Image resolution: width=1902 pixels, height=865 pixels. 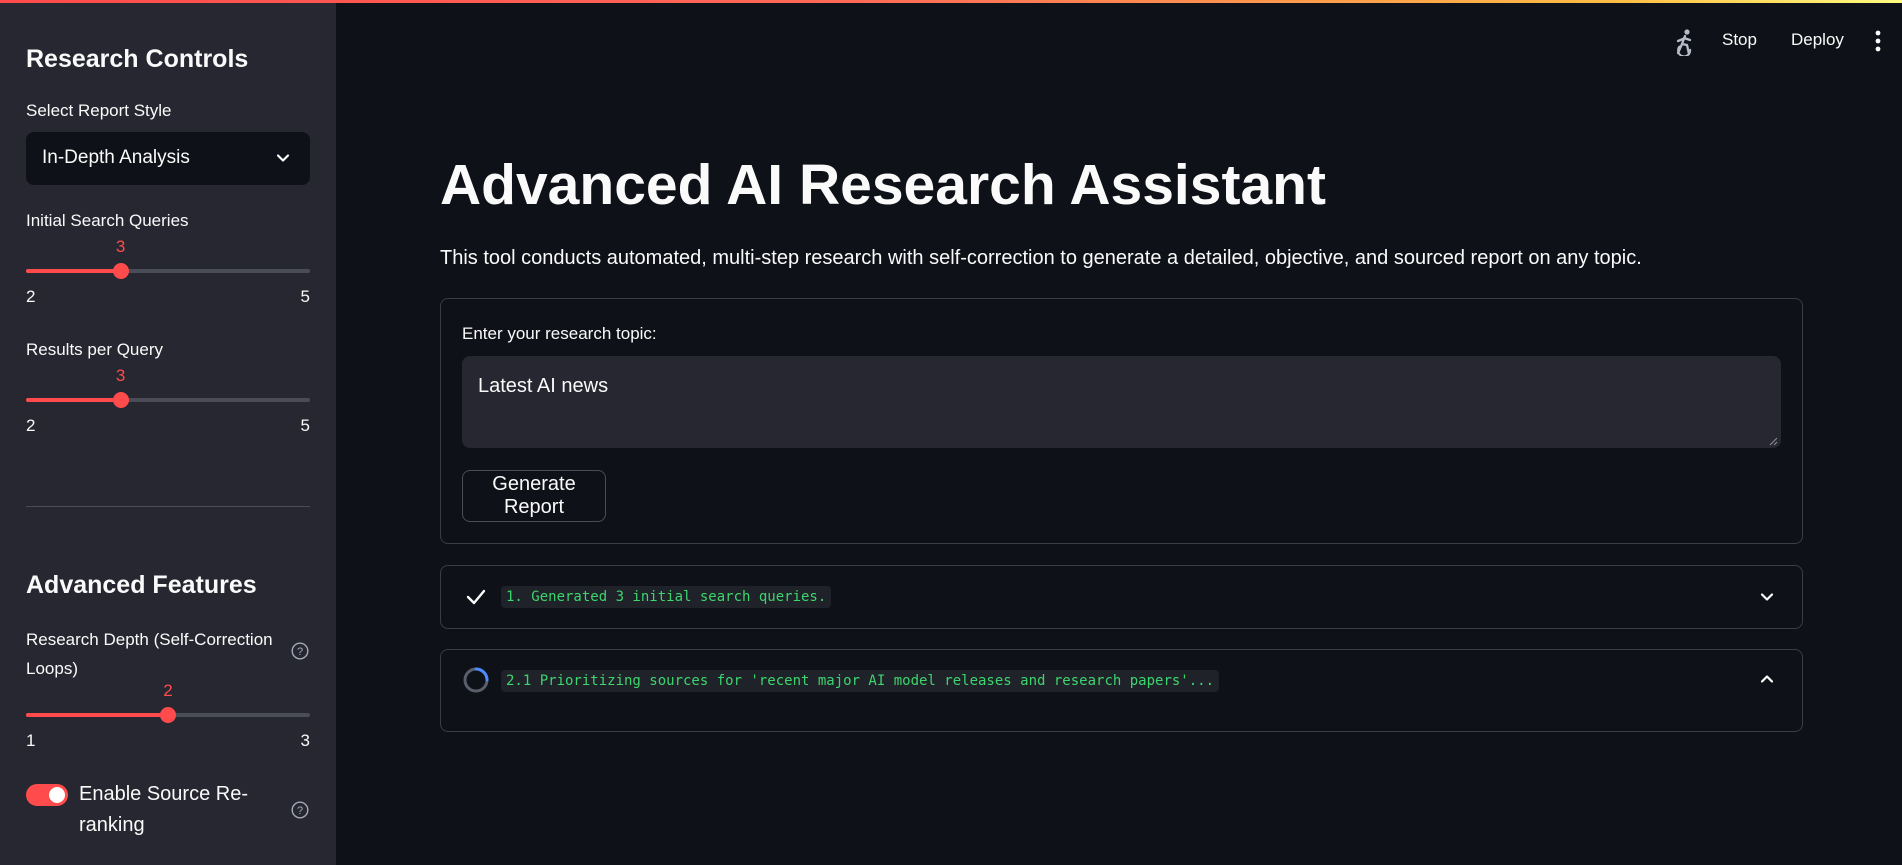 What do you see at coordinates (476, 597) in the screenshot?
I see `check-icon` at bounding box center [476, 597].